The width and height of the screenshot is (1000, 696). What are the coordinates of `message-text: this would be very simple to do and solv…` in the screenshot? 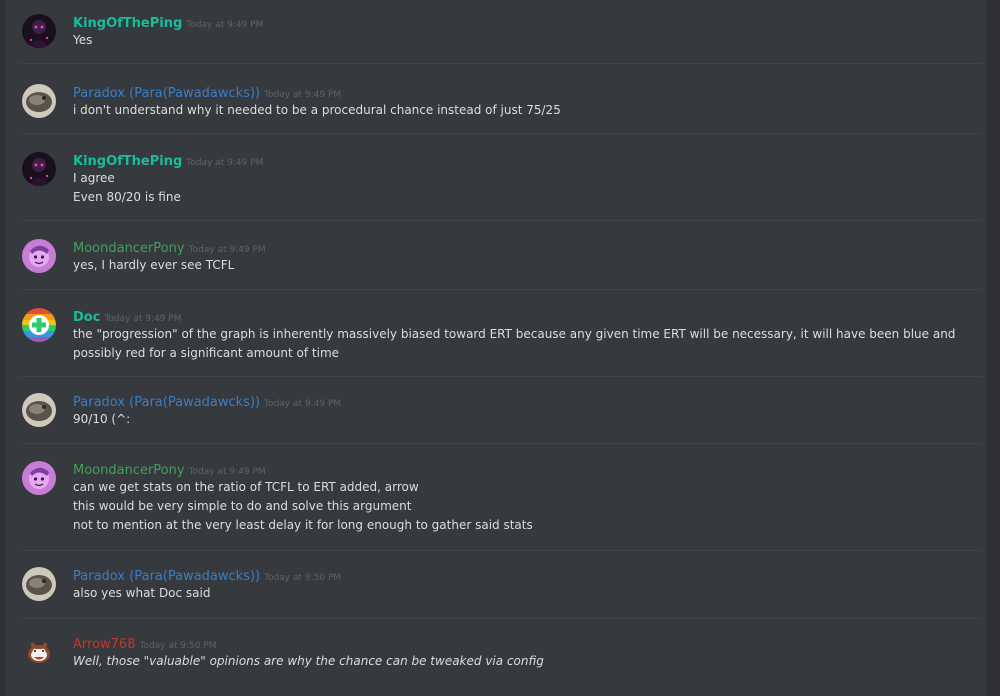 It's located at (242, 506).